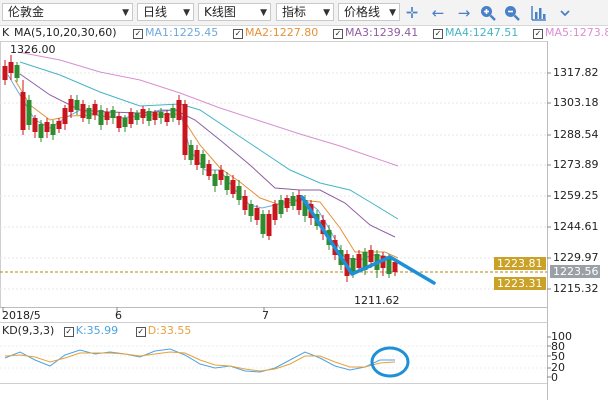  Describe the element at coordinates (520, 283) in the screenshot. I see `price-tag-low: 1223.31` at that location.